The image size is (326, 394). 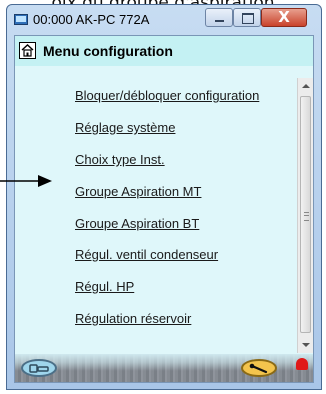 What do you see at coordinates (120, 159) in the screenshot?
I see `menu-item-choix-type-inst: Choix type Inst.` at bounding box center [120, 159].